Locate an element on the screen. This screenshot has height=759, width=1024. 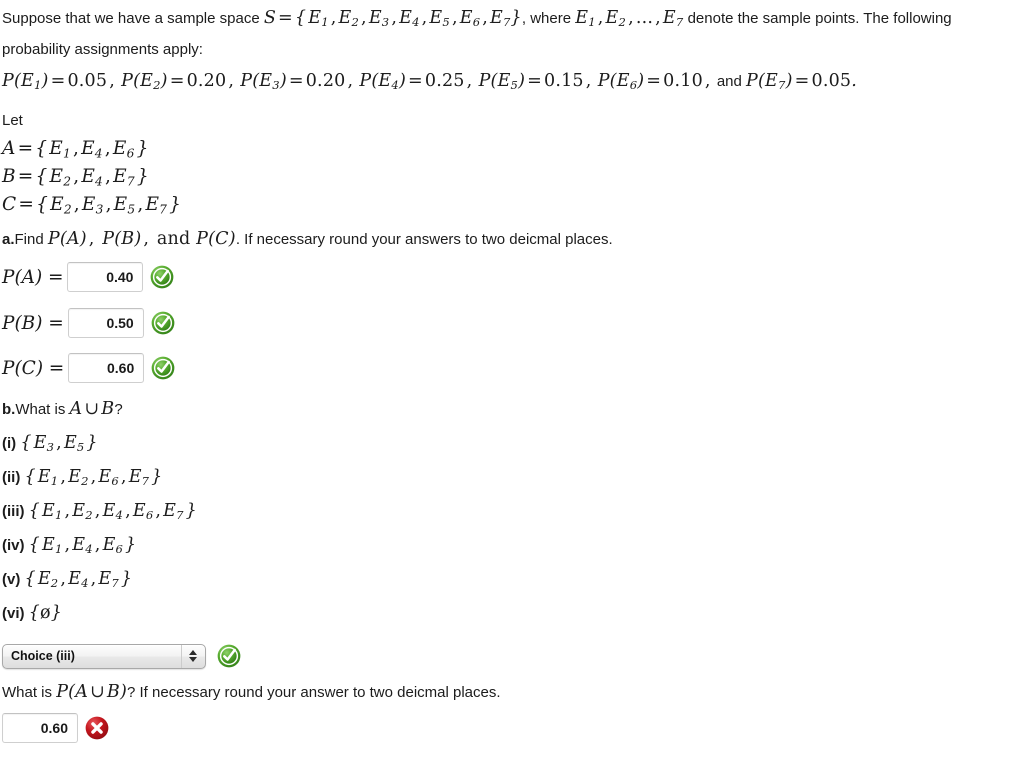
option-iv: (iv) { E1, E4, E6 } is located at coordinates (69, 545).